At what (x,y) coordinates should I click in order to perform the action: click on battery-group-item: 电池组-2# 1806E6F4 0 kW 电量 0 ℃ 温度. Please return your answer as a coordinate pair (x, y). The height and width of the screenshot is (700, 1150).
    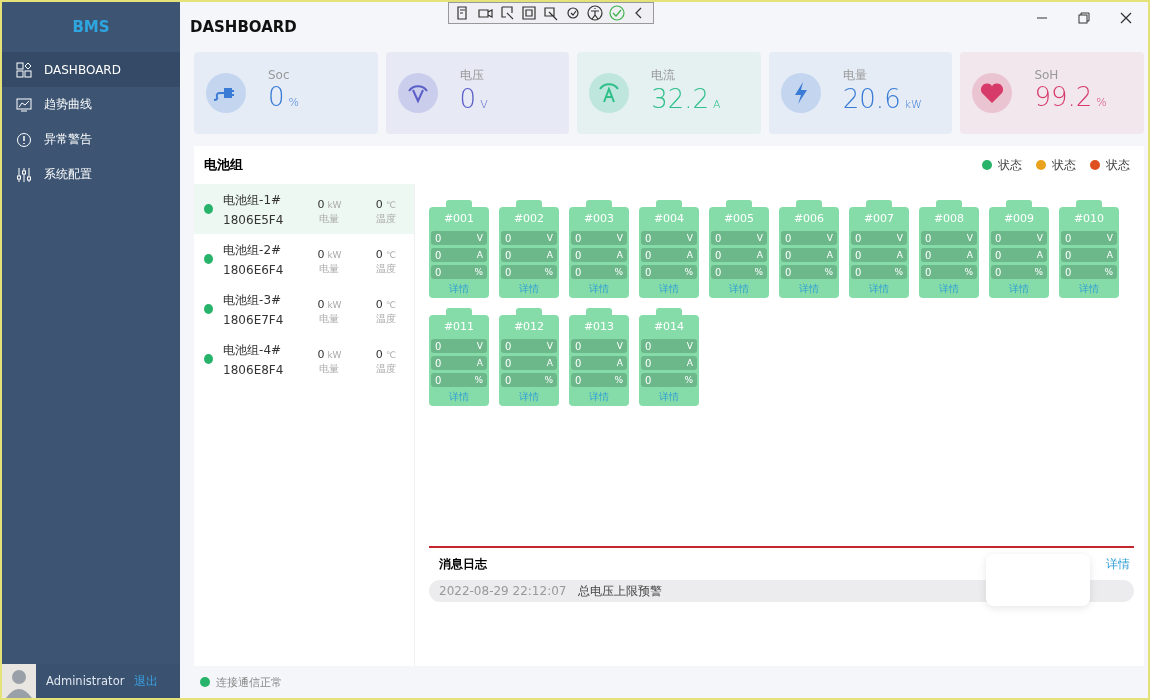
    Looking at the image, I should click on (304, 259).